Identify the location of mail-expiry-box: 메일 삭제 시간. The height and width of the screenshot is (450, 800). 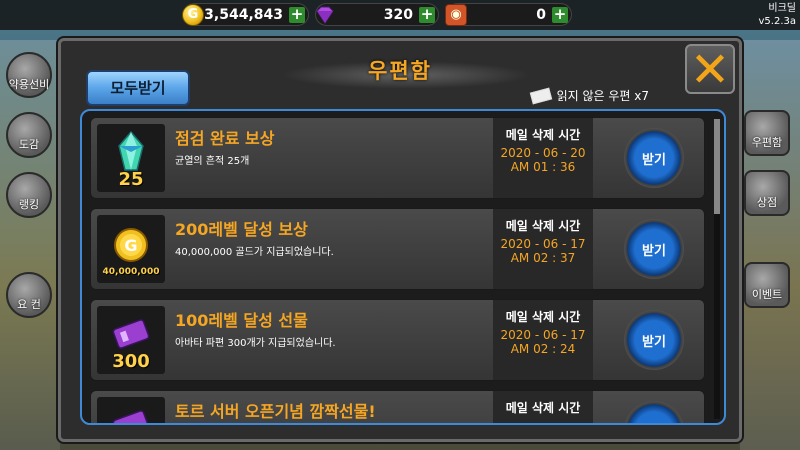
(543, 407).